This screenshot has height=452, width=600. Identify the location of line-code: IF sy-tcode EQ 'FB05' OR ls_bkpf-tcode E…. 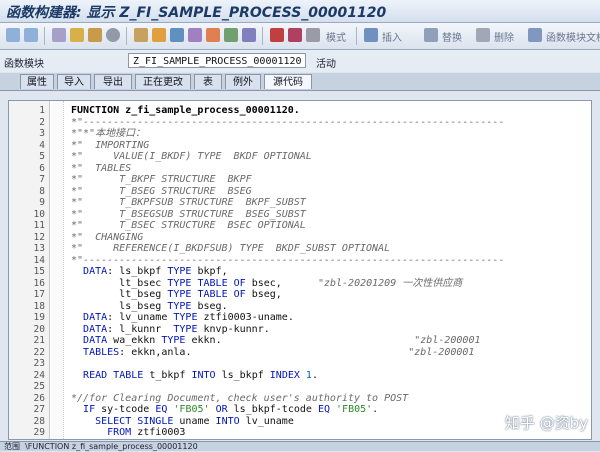
(231, 409).